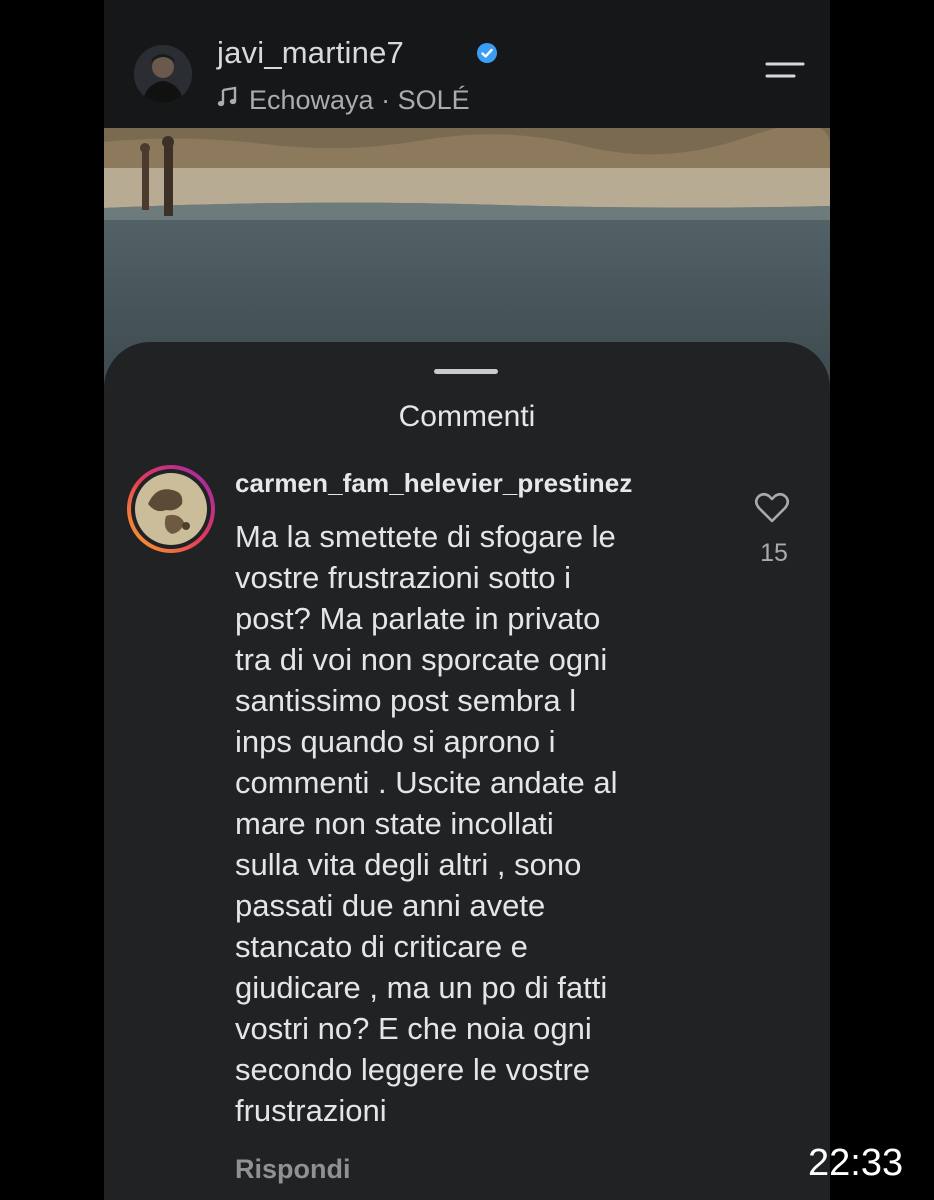  Describe the element at coordinates (467, 64) in the screenshot. I see `post-header: javi_martine7 Echowaya · SOLÉ` at that location.